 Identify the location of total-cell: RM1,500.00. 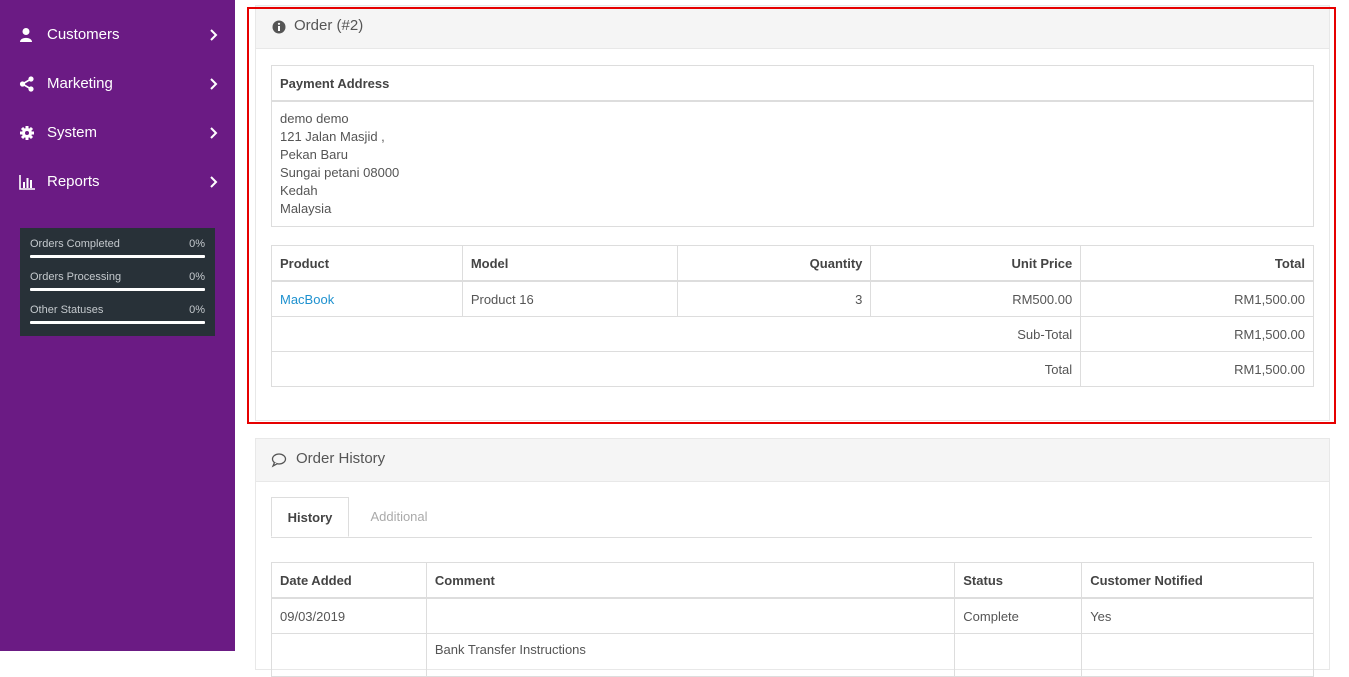
(1197, 298).